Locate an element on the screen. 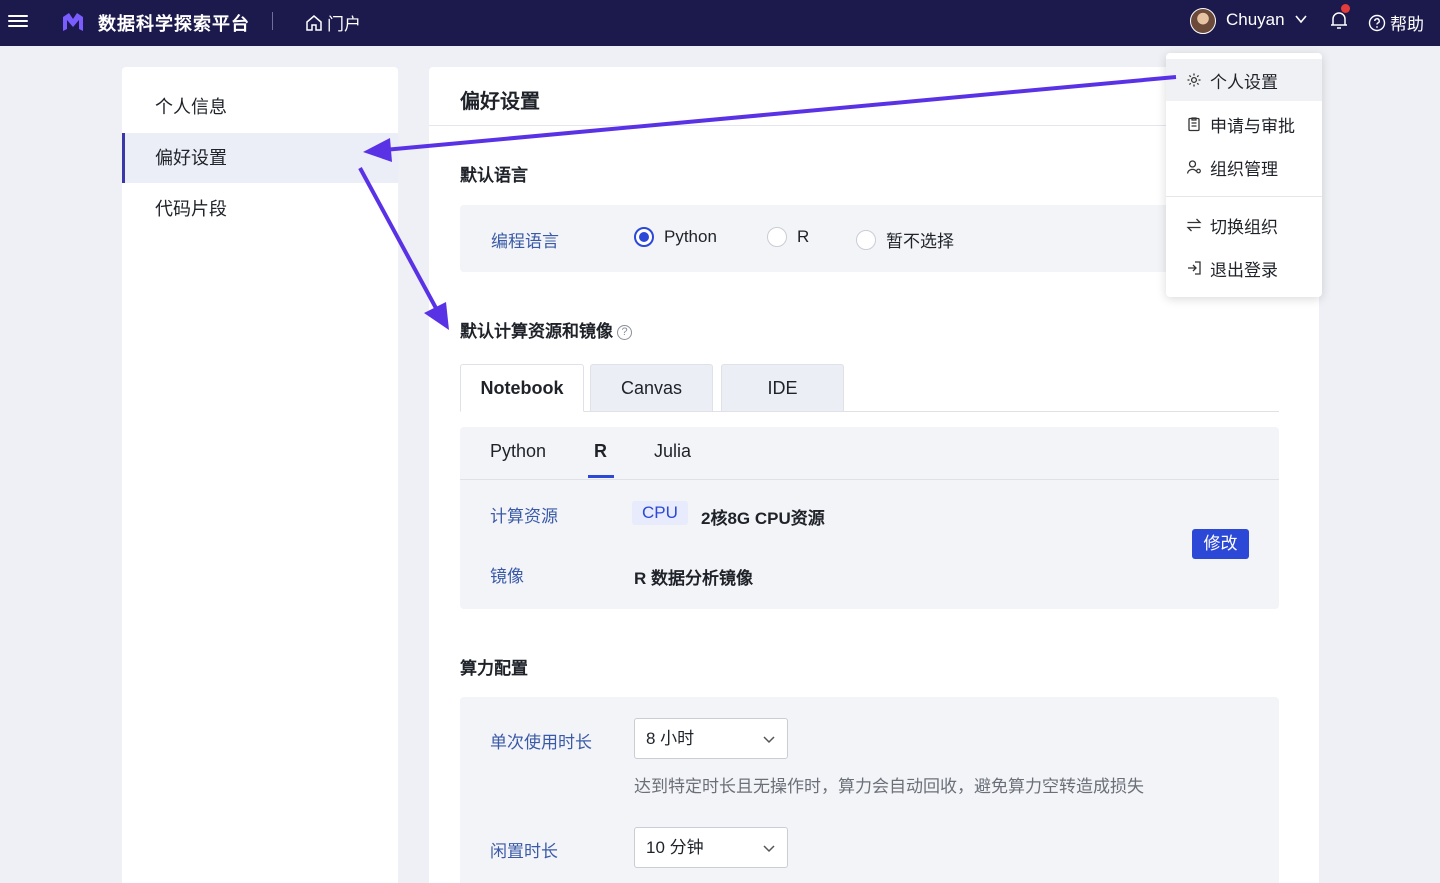  menu-item-label: 个人设置 is located at coordinates (1244, 82).